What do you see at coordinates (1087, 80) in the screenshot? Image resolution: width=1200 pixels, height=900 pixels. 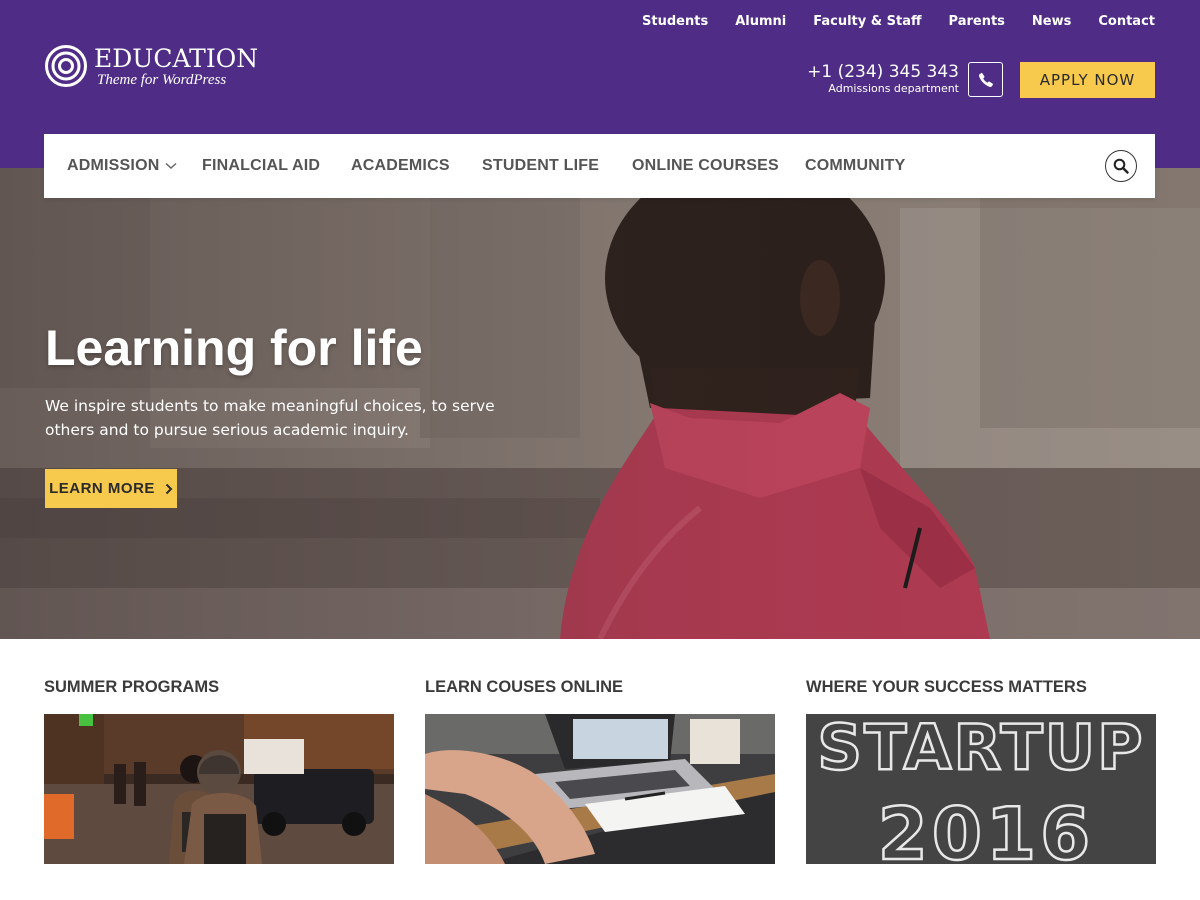 I see `apply-now-button: APPLY NOW` at bounding box center [1087, 80].